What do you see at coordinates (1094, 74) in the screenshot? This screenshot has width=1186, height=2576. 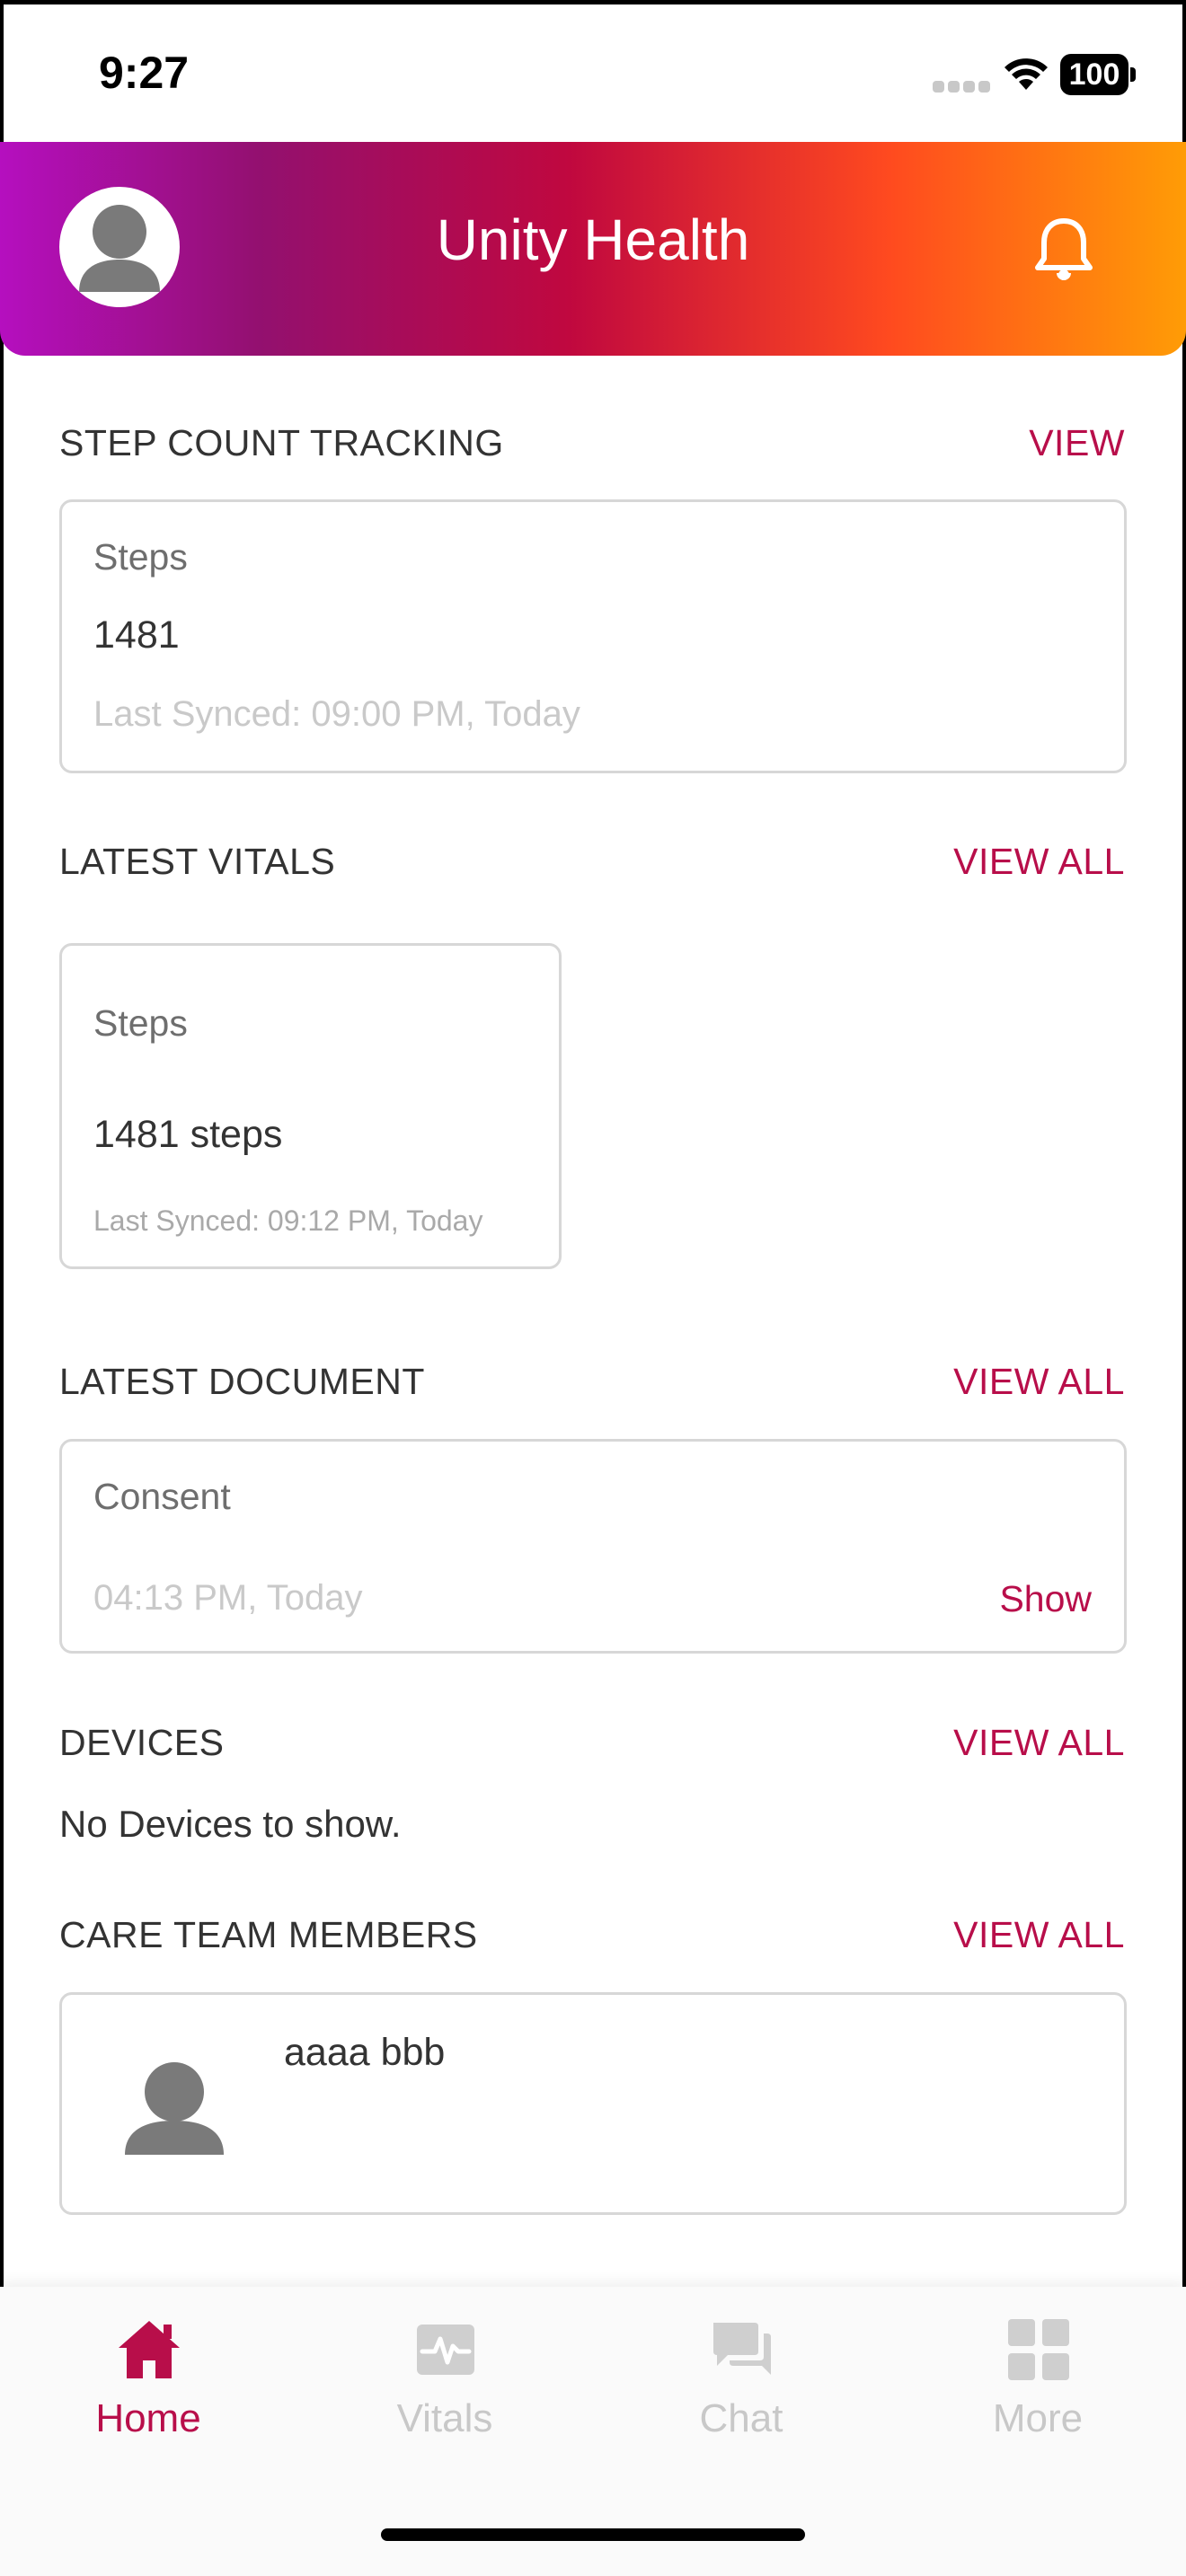 I see `battery-level: 100` at bounding box center [1094, 74].